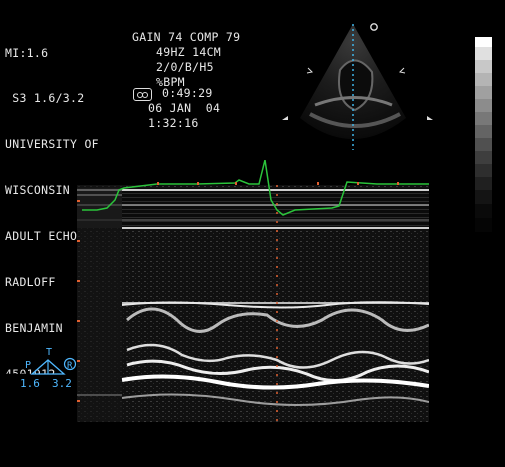 The image size is (505, 467). Describe the element at coordinates (187, 93) in the screenshot. I see `tape-time: 0:49:29` at that location.